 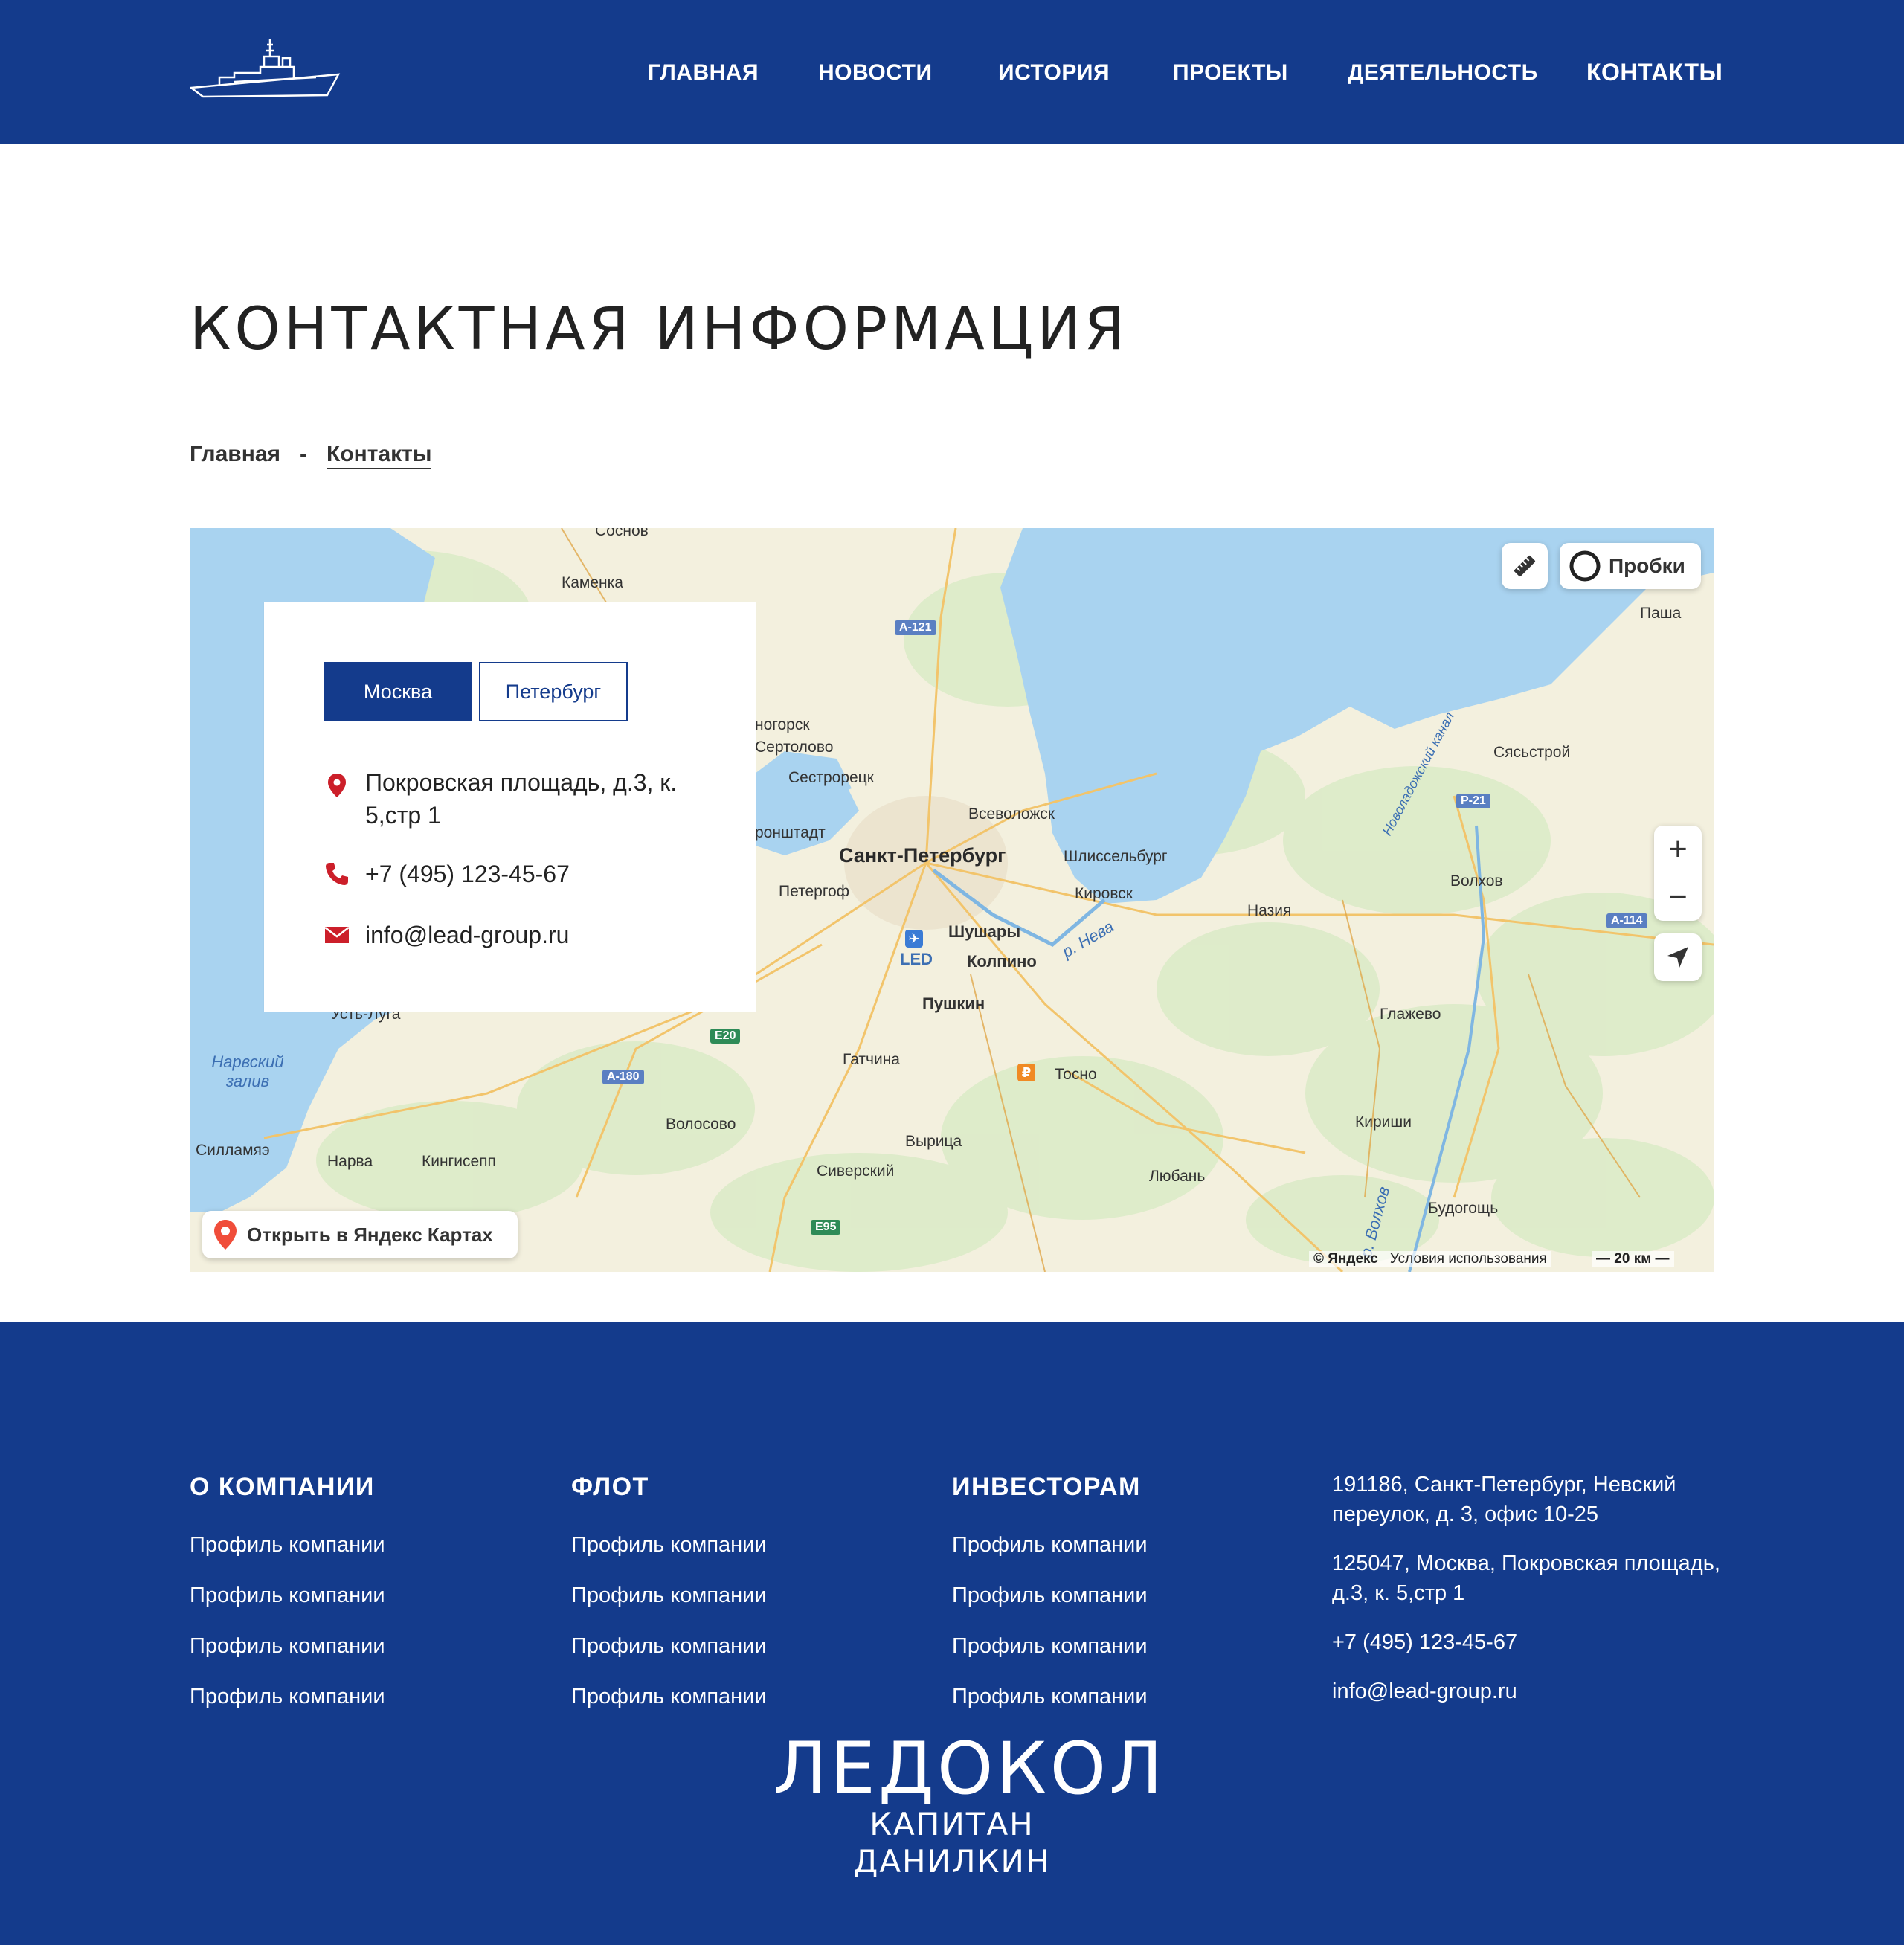 I want to click on nav-home: ГЛАВНАЯ, so click(x=704, y=73).